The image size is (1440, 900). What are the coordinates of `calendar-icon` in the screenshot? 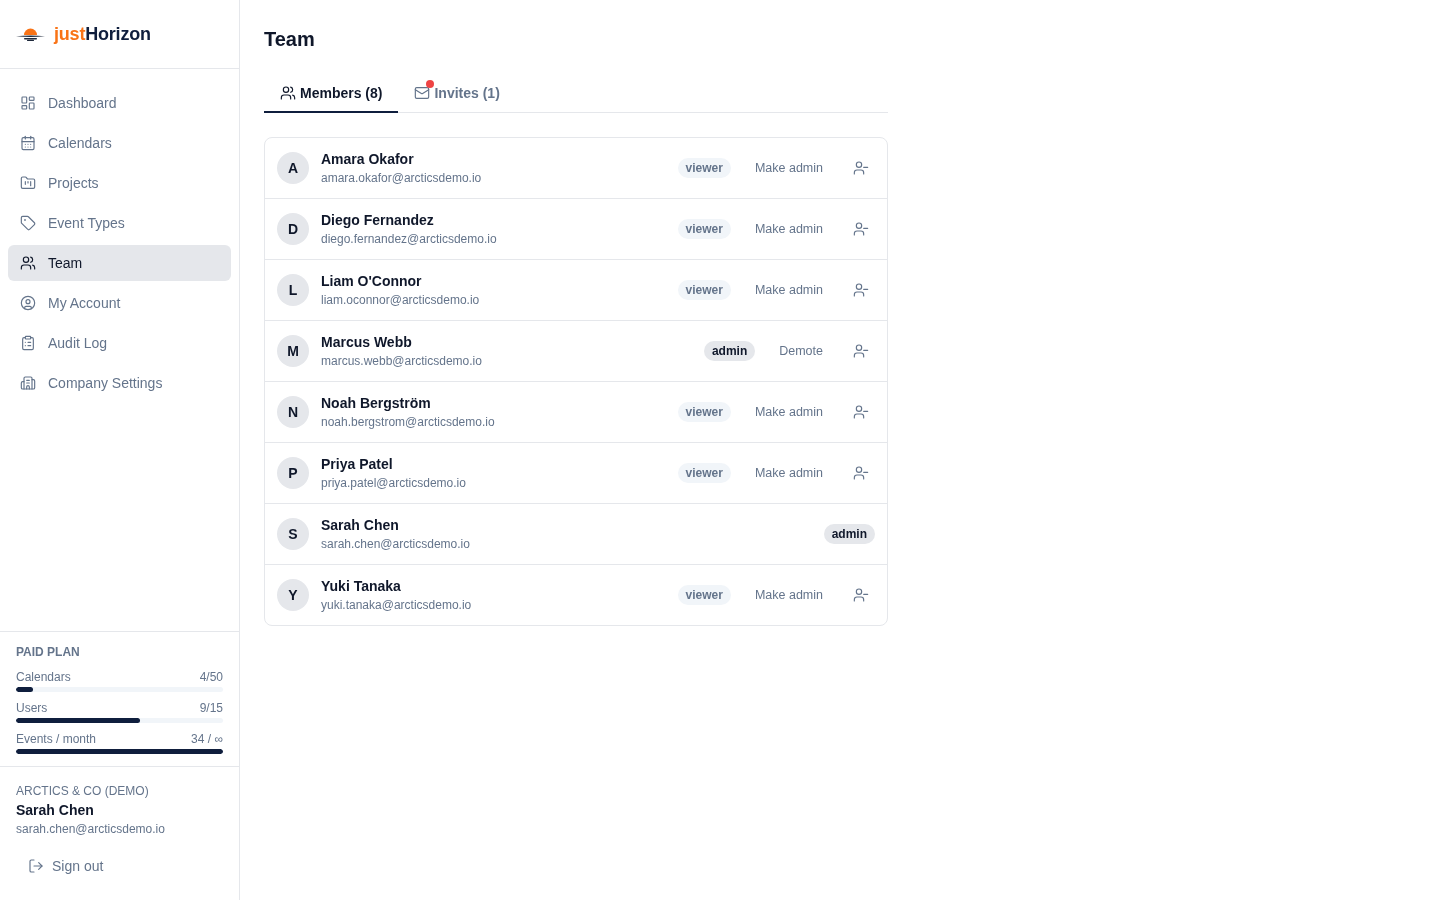 It's located at (28, 143).